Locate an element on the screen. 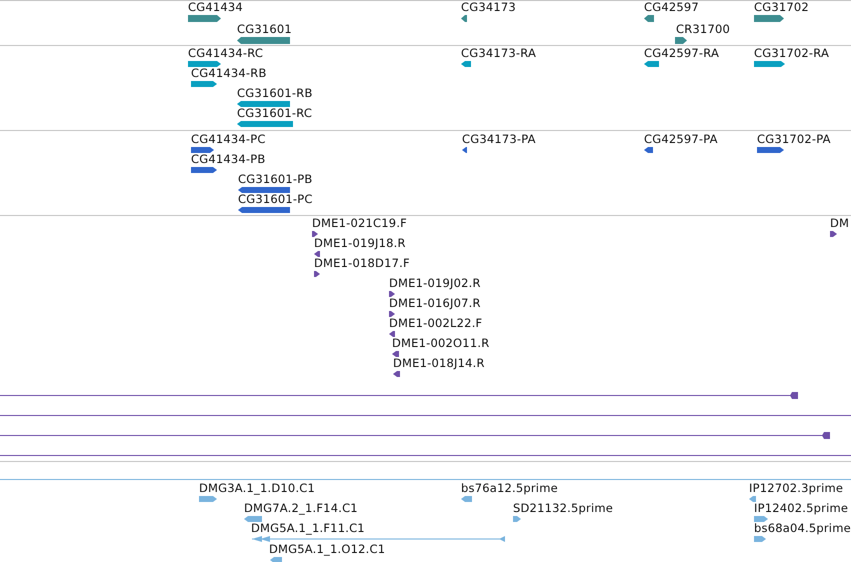 This screenshot has height=562, width=851. feature-label: CG31601-RB is located at coordinates (275, 93).